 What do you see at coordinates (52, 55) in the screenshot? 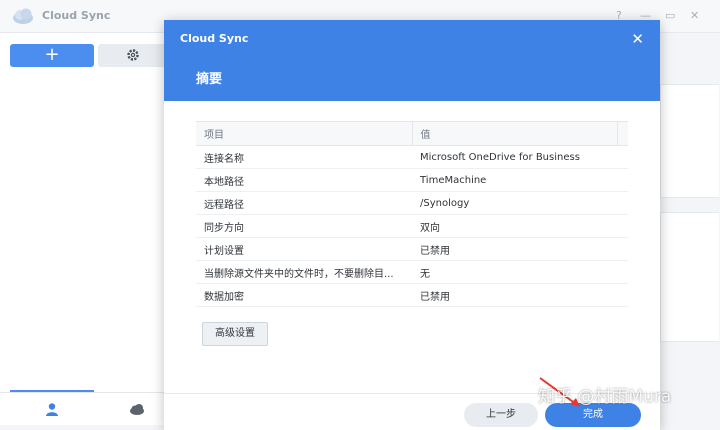
I see `add-connection-button: +` at bounding box center [52, 55].